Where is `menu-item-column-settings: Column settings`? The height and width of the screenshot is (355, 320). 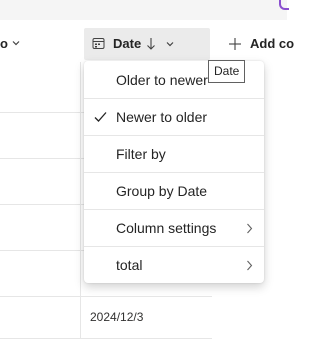 menu-item-column-settings: Column settings is located at coordinates (174, 228).